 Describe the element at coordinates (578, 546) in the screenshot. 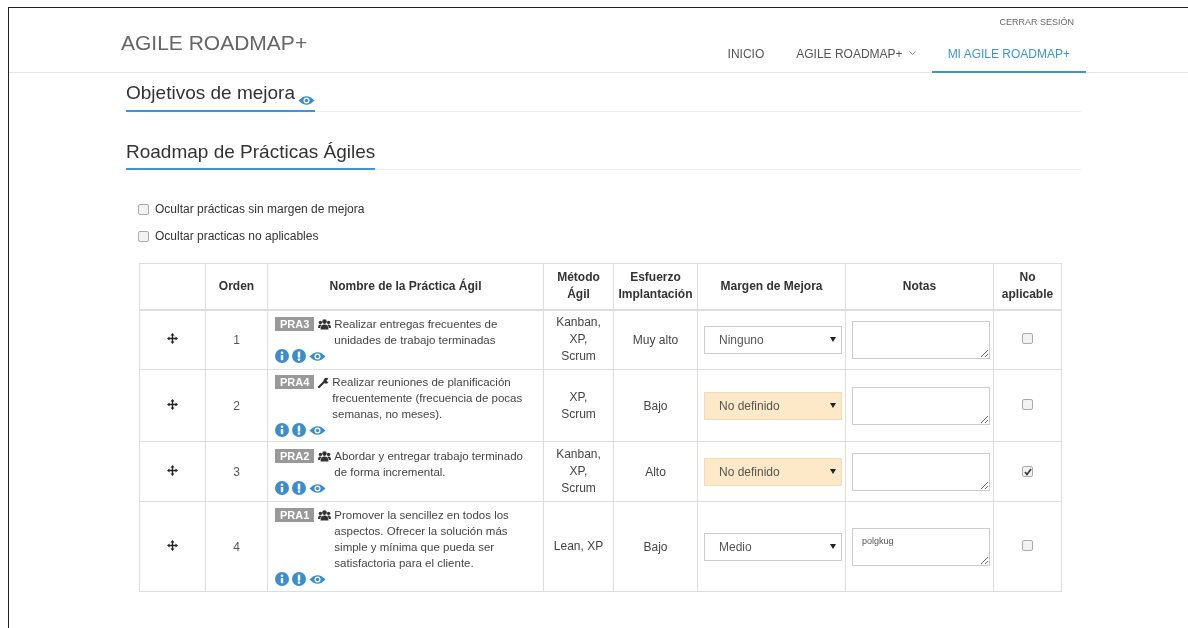

I see `method-text: Lean, XP` at that location.